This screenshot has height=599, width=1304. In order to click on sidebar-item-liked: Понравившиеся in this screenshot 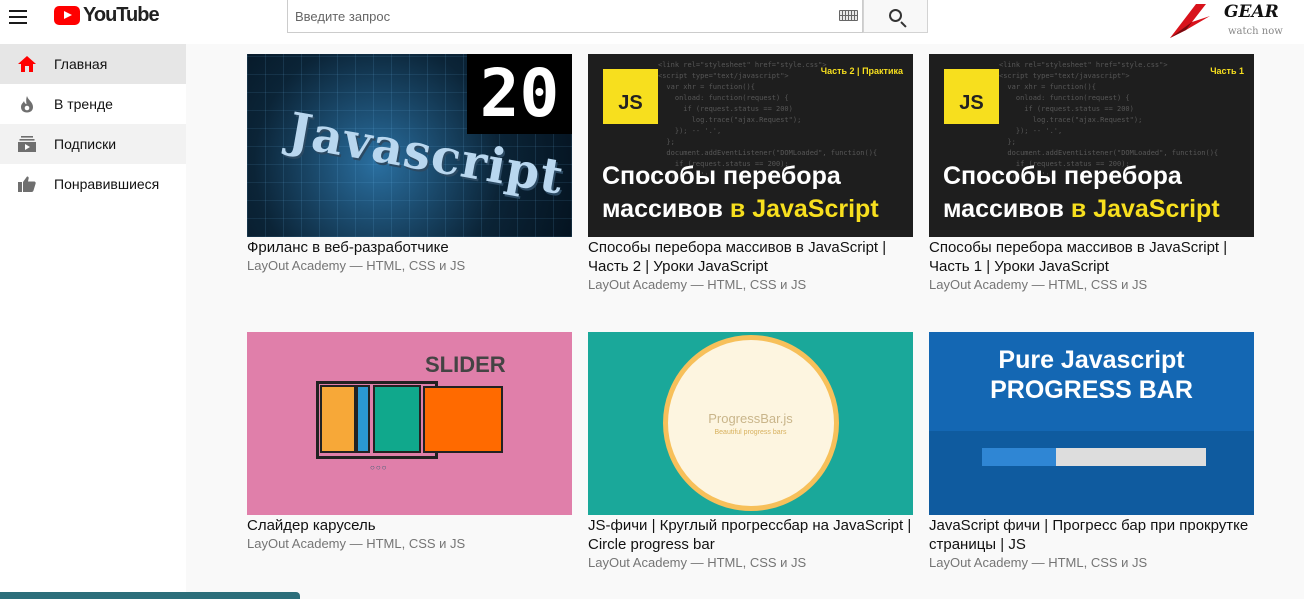, I will do `click(93, 184)`.